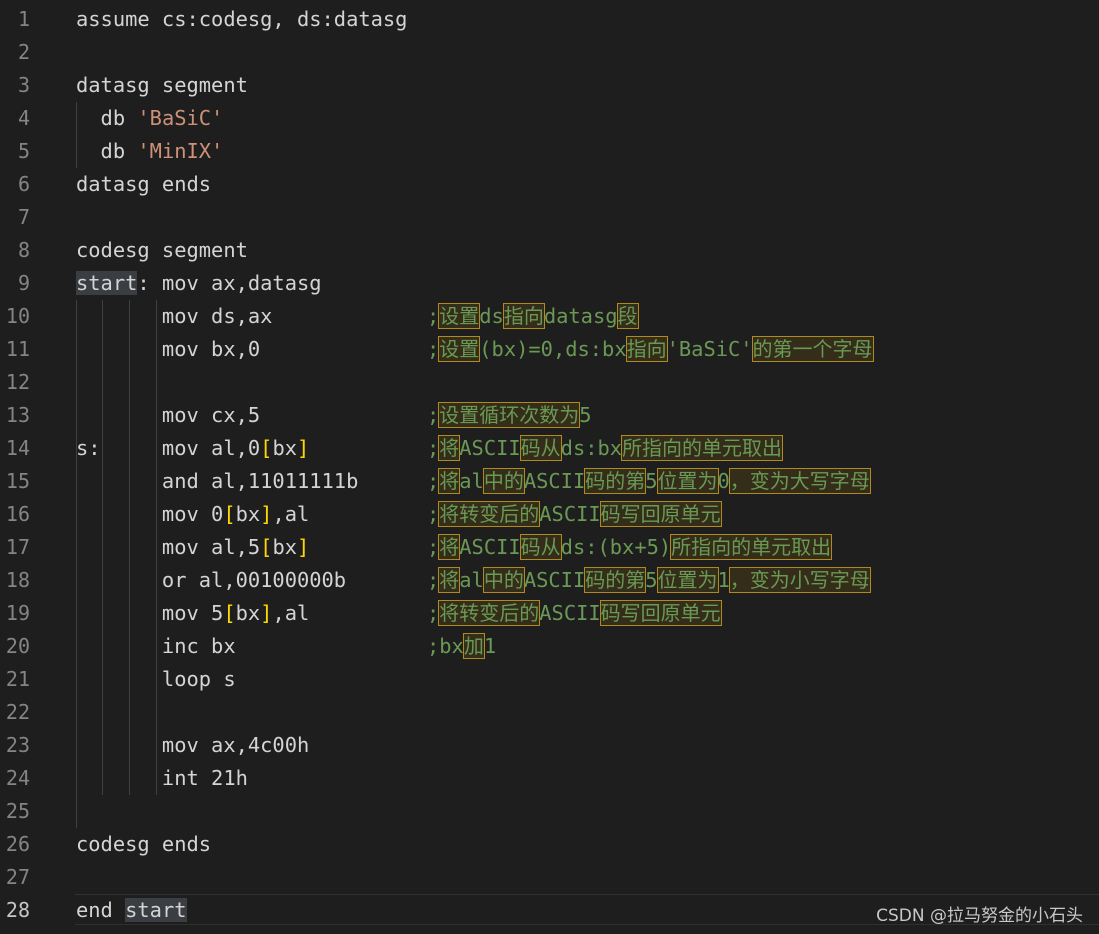  Describe the element at coordinates (549, 613) in the screenshot. I see `code-line: 19 mov 5[bx],al ;将转变后的ASCII码写回原单元` at that location.